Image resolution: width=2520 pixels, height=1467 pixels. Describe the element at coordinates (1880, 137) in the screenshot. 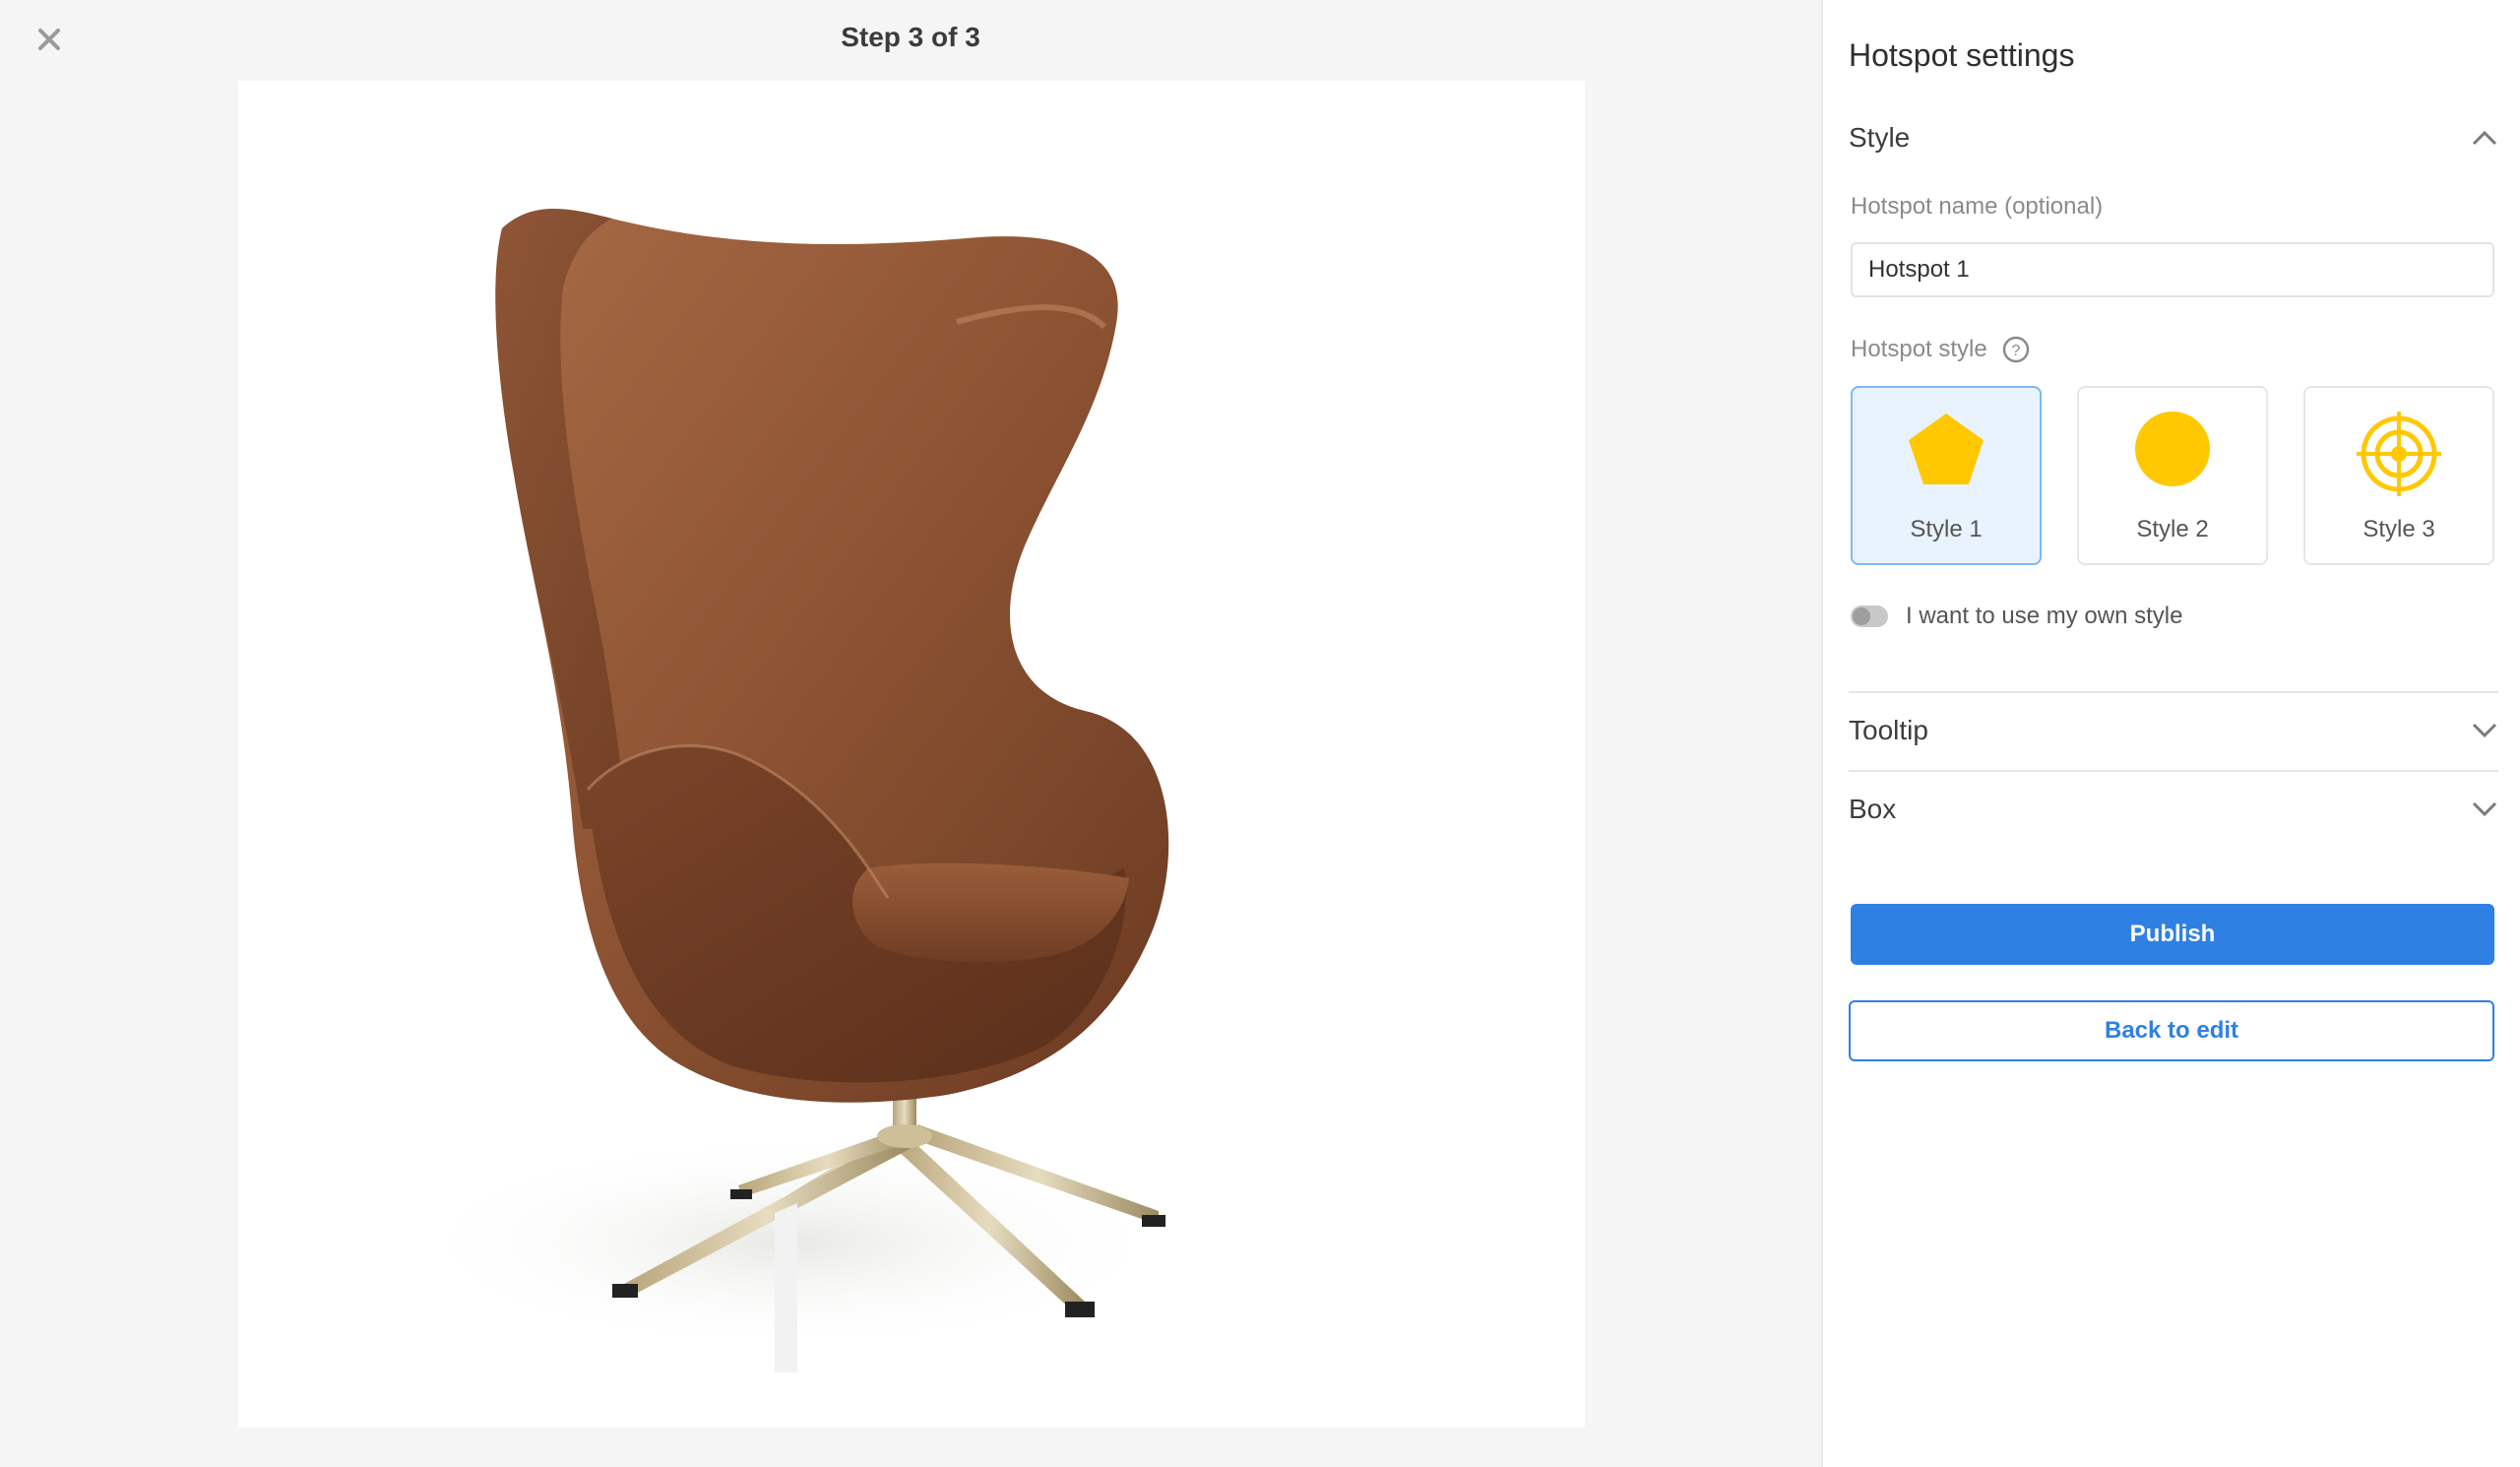

I see `style-section-label: Style` at that location.